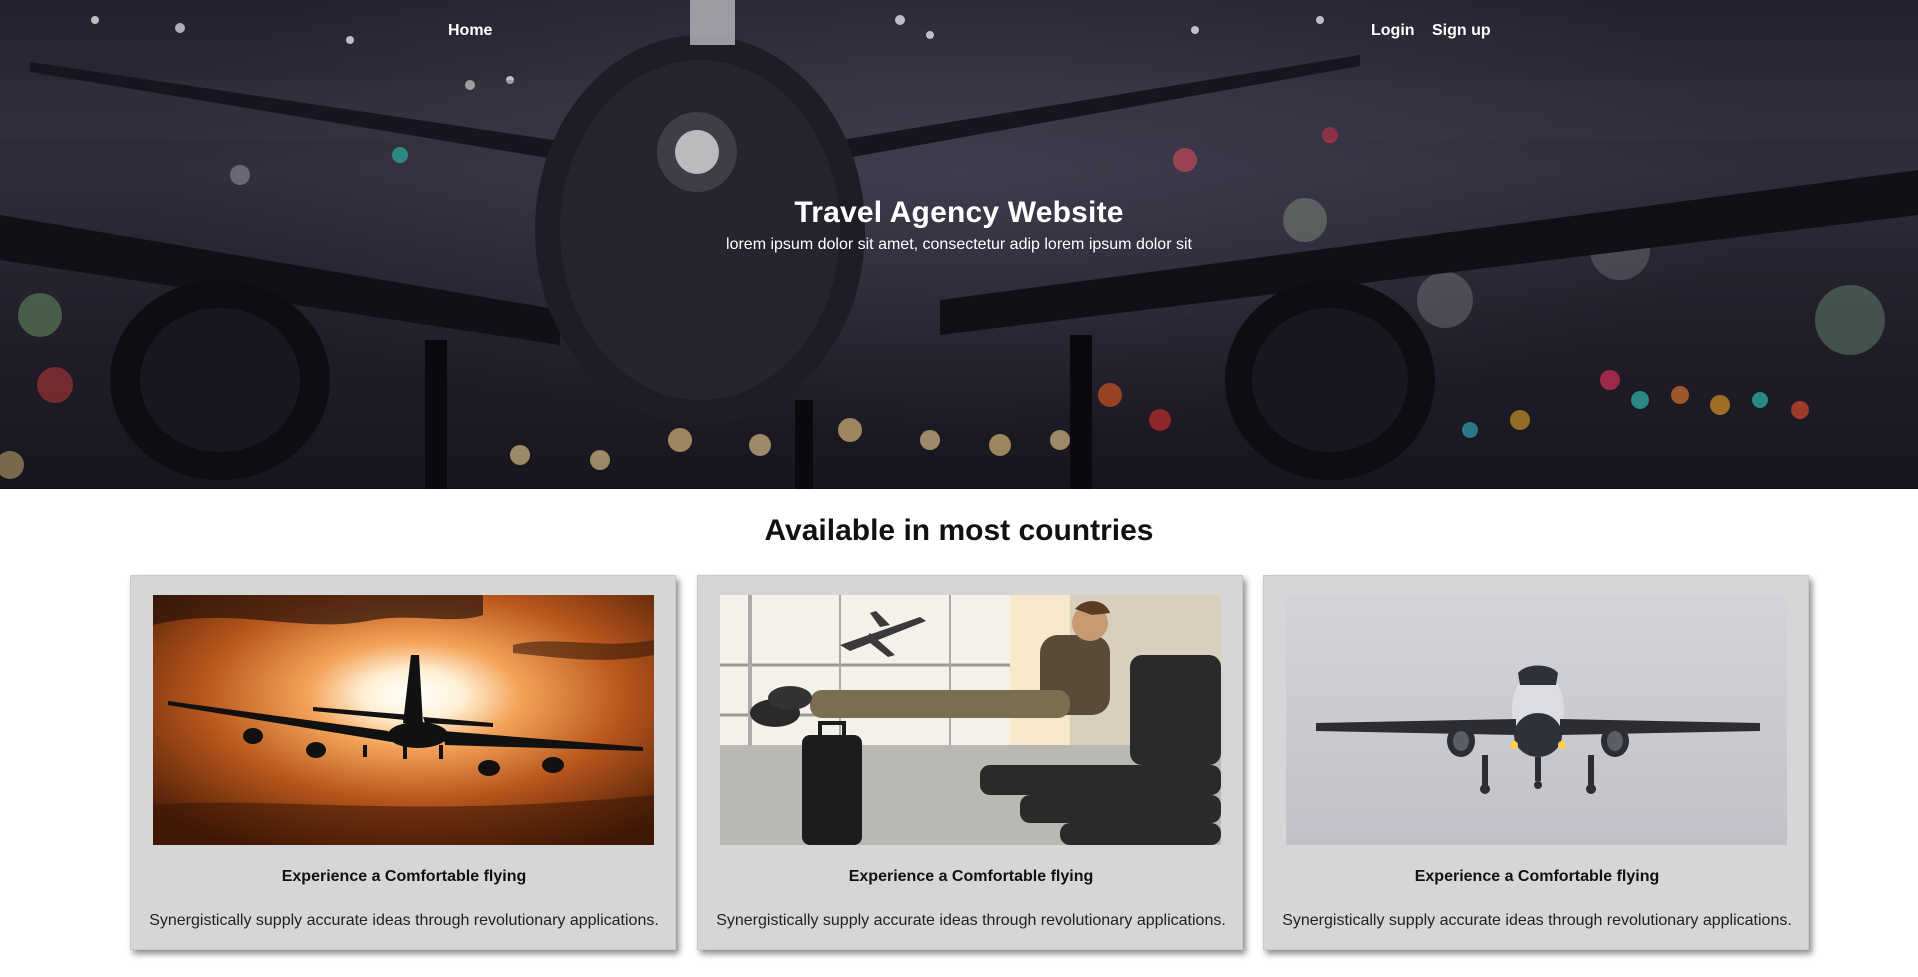  I want to click on nav-signup-link: Sign up, so click(1461, 31).